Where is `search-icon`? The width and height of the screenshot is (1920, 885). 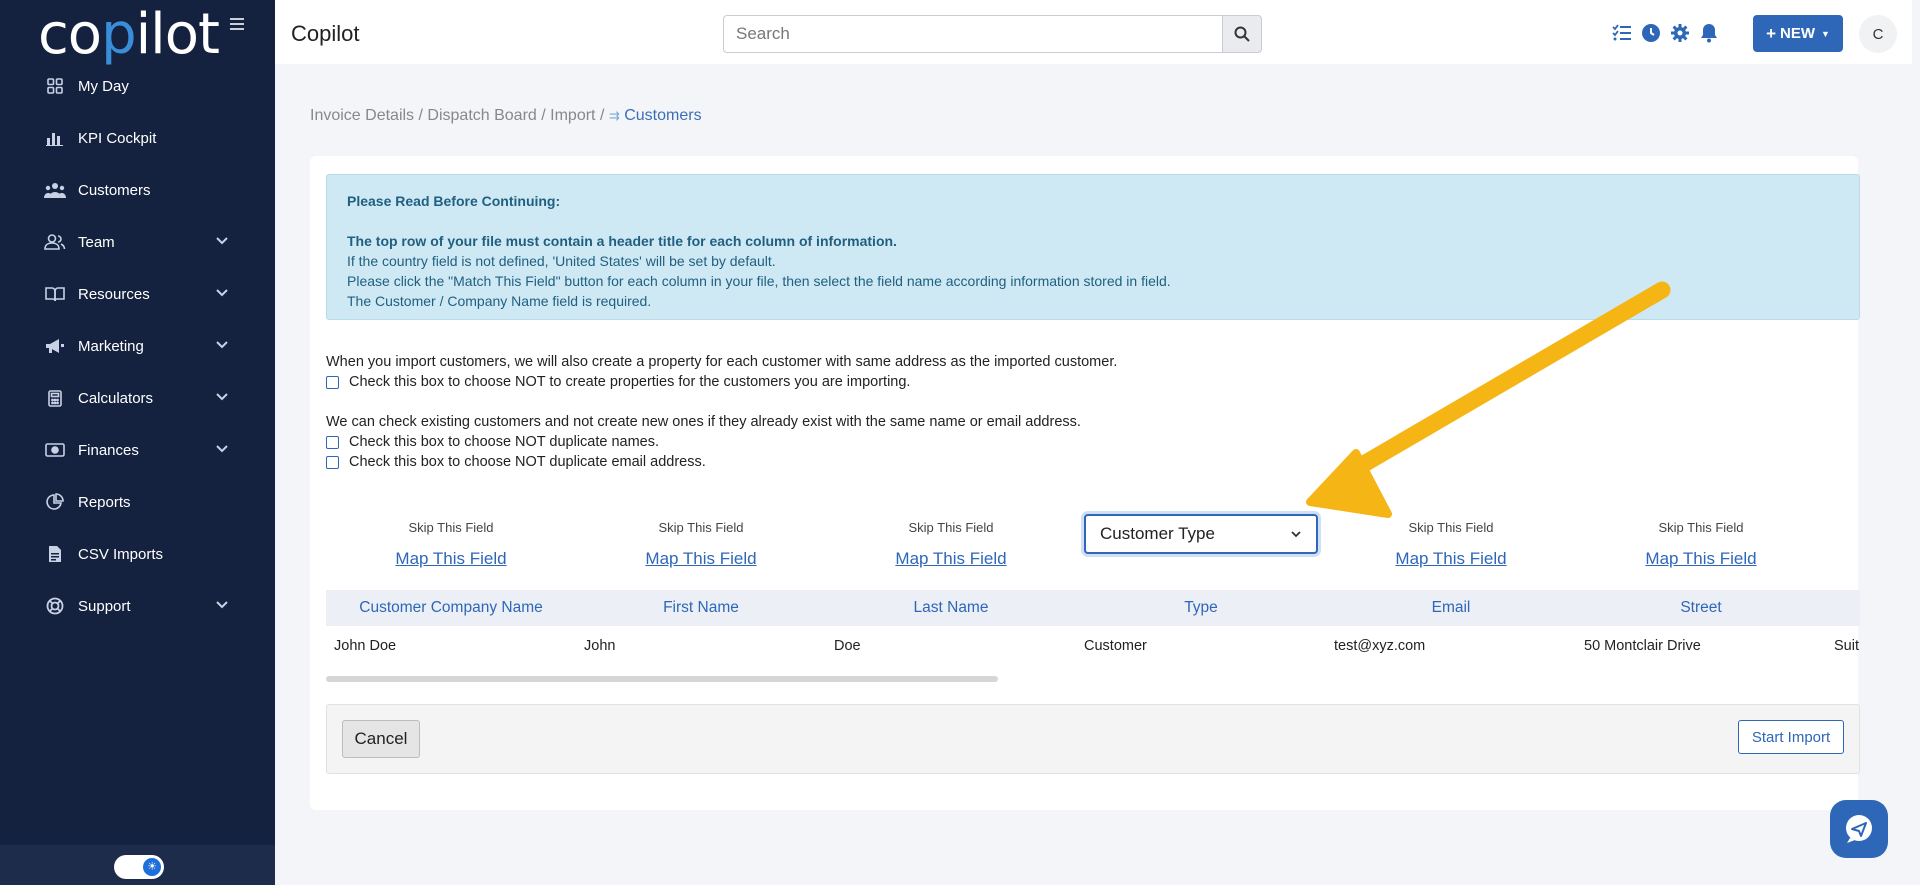
search-icon is located at coordinates (1242, 34).